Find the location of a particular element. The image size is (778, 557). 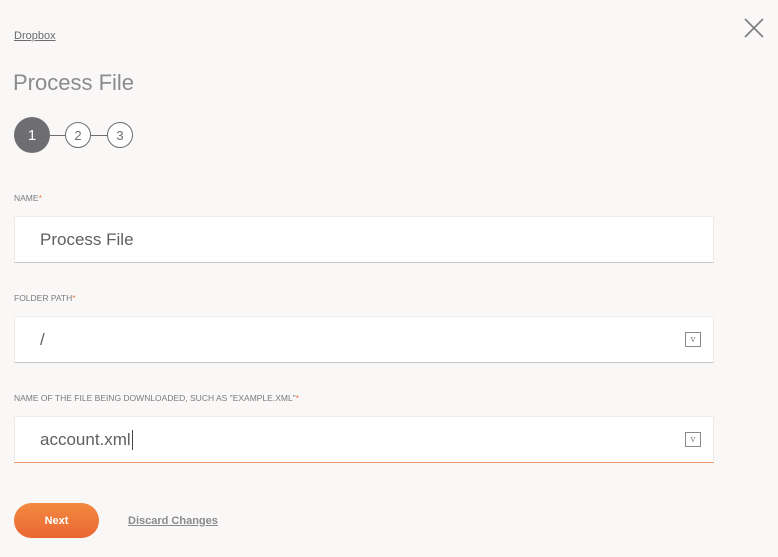

folder-path-label: FOLDER PATH* is located at coordinates (45, 298).